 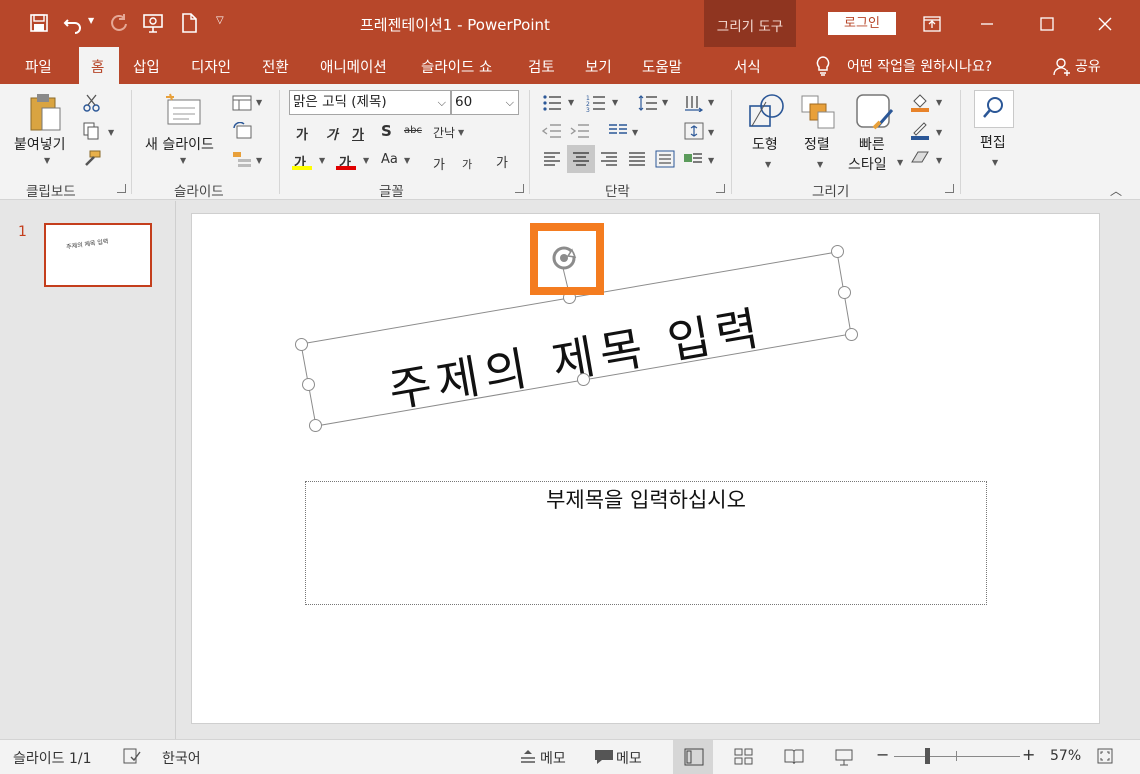 What do you see at coordinates (301, 344) in the screenshot?
I see `resize-handle-top-left` at bounding box center [301, 344].